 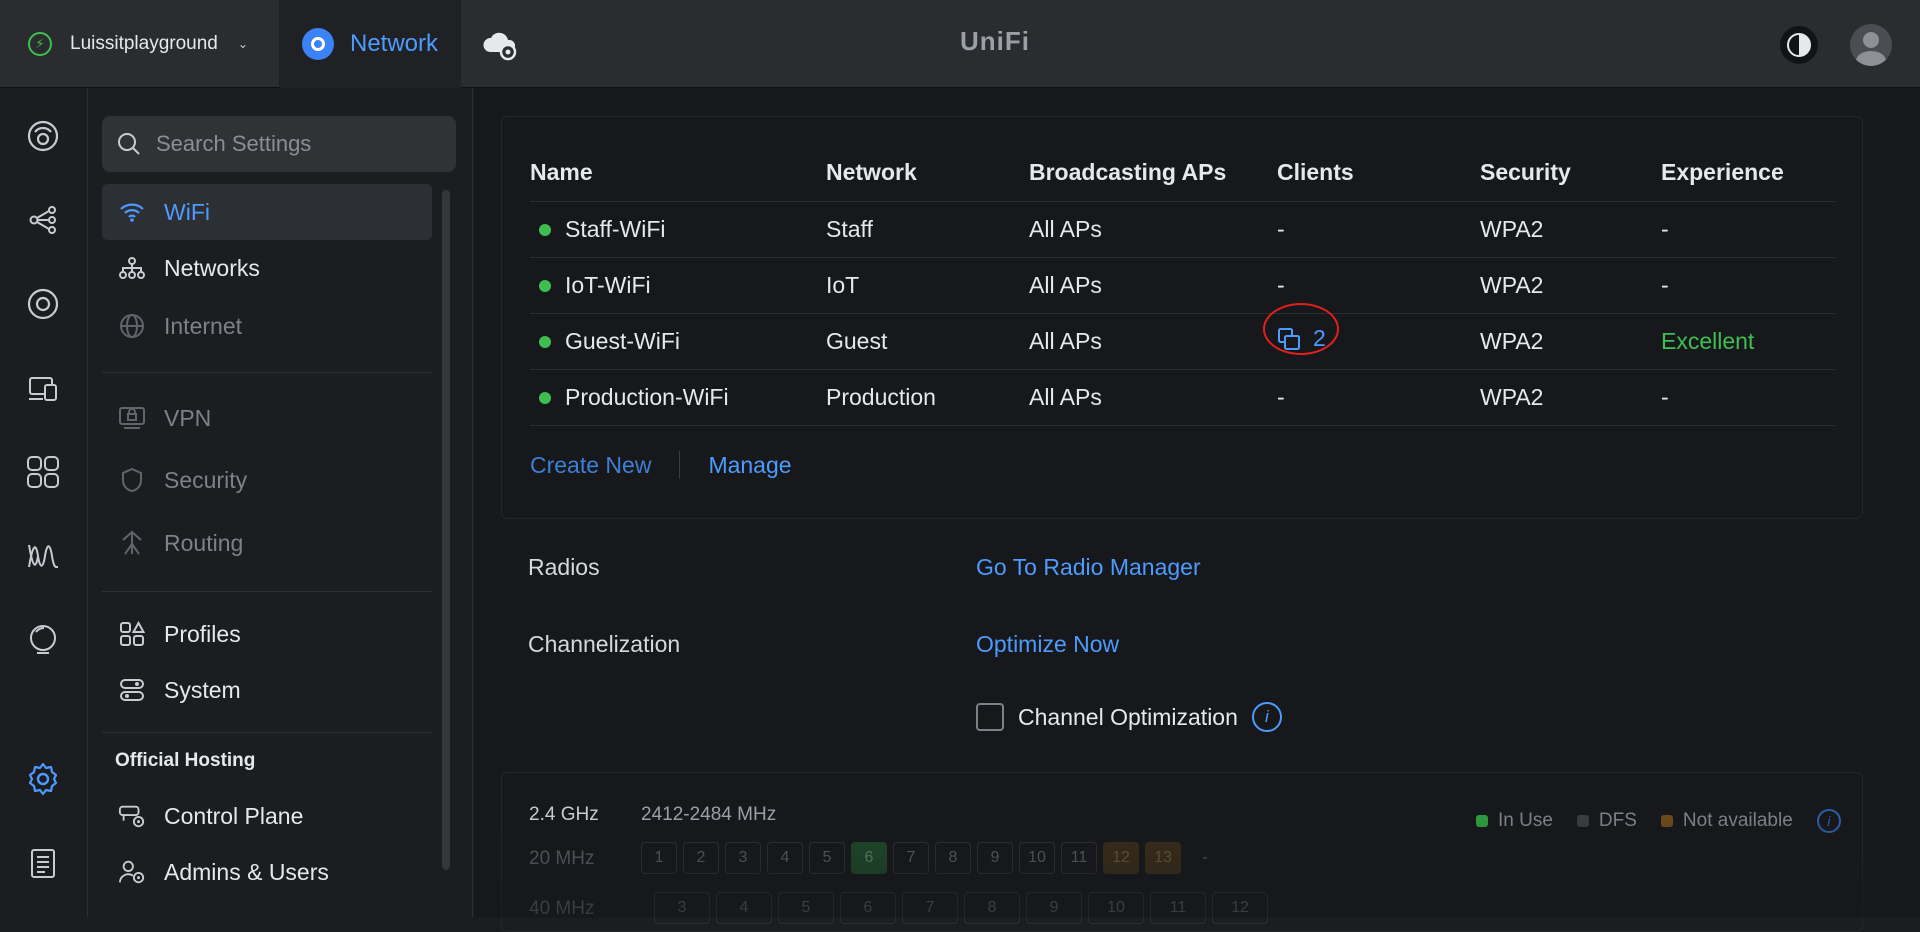 I want to click on sidebar-item-admins-users: Admins & Users, so click(x=267, y=872).